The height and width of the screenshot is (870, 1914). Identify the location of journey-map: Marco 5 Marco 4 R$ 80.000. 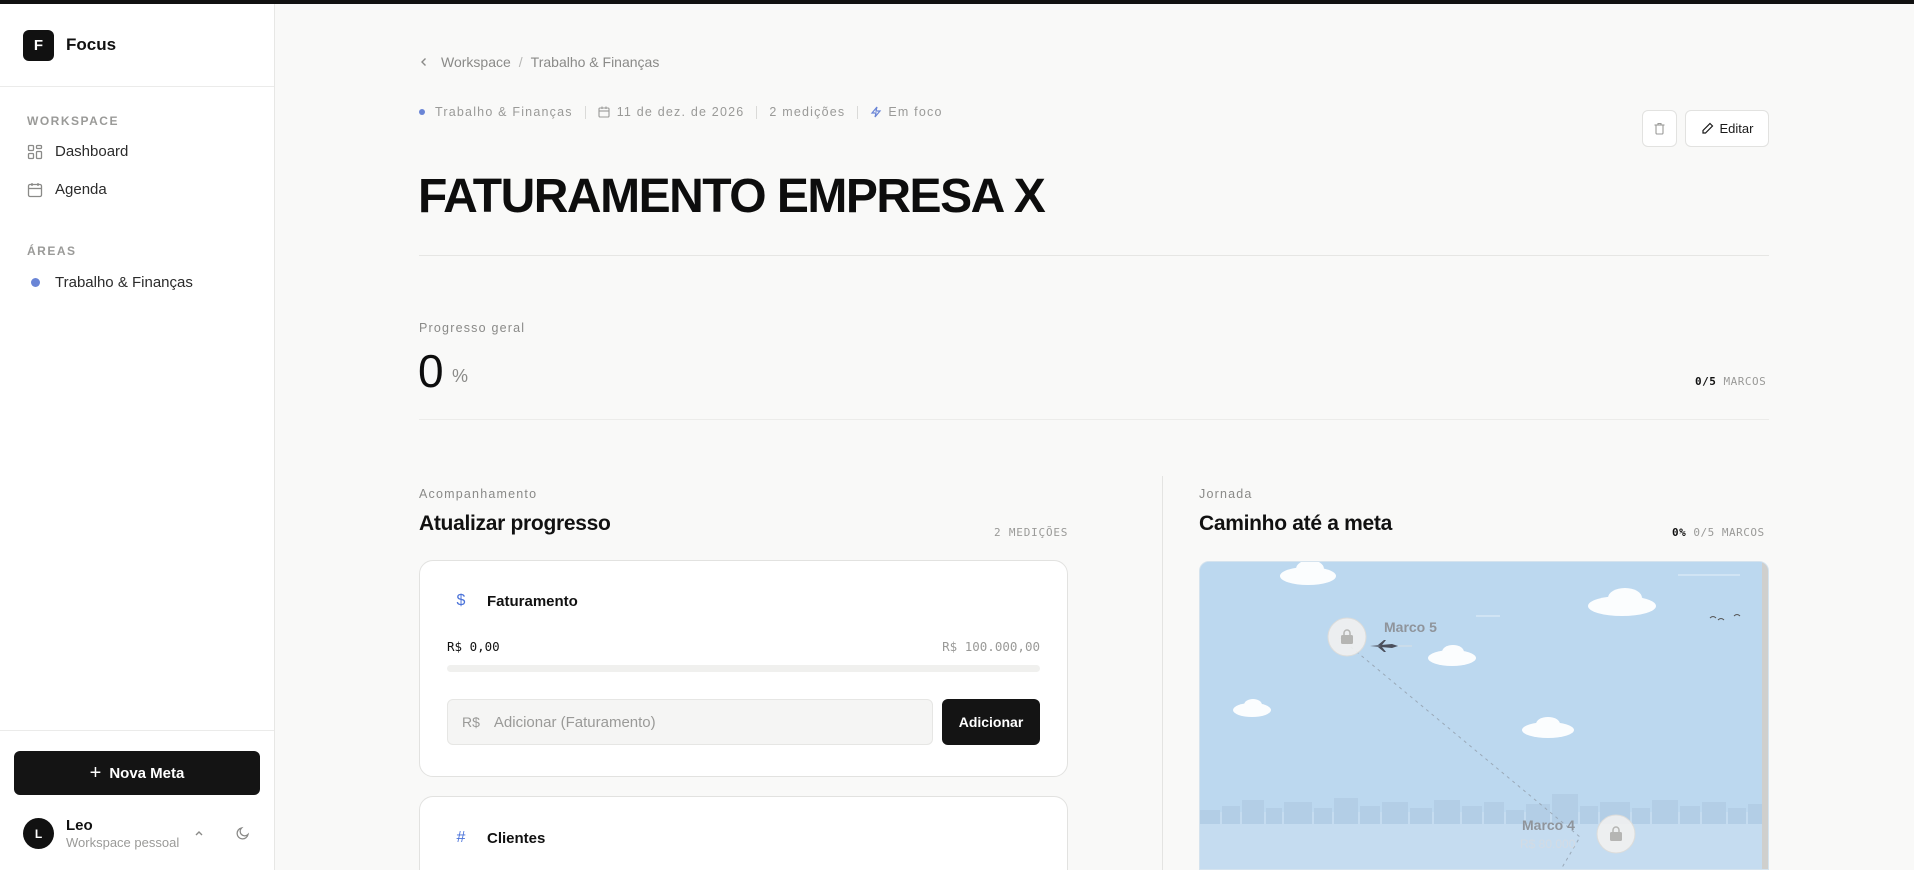
(1484, 715).